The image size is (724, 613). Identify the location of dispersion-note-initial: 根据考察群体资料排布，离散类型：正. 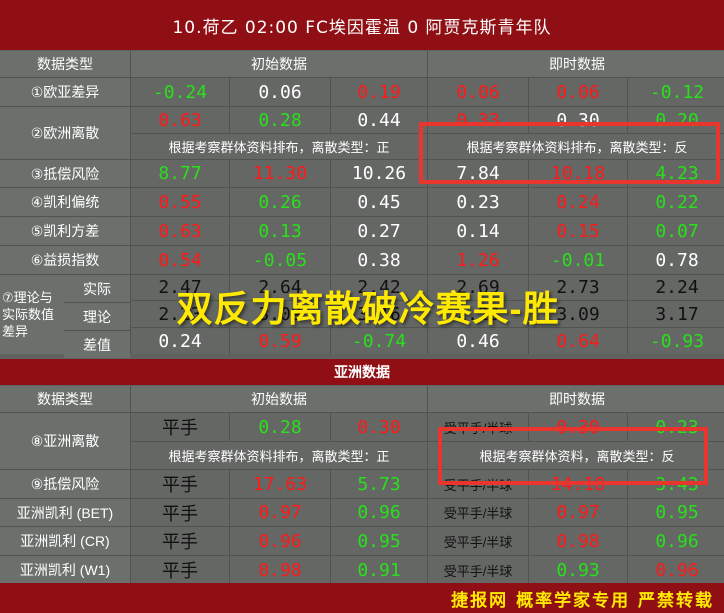
(279, 146).